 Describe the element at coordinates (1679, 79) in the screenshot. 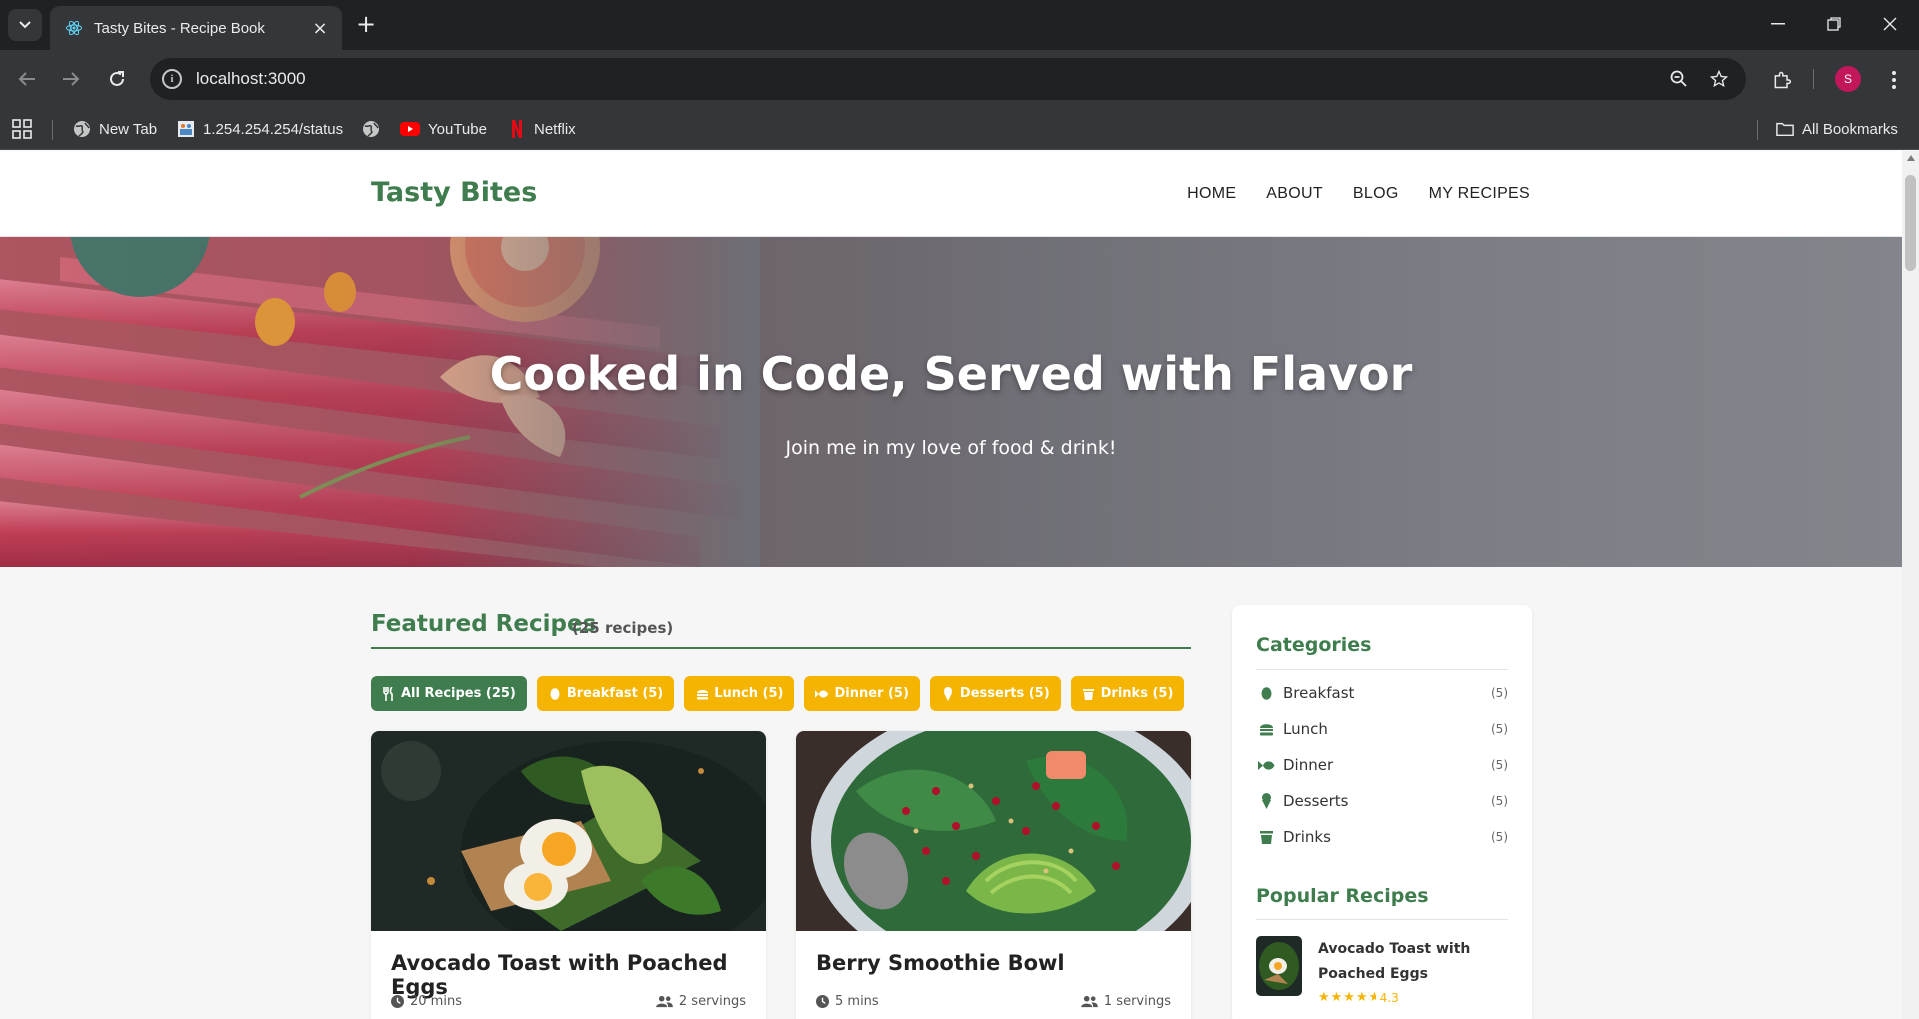

I see `zoom-icon` at that location.